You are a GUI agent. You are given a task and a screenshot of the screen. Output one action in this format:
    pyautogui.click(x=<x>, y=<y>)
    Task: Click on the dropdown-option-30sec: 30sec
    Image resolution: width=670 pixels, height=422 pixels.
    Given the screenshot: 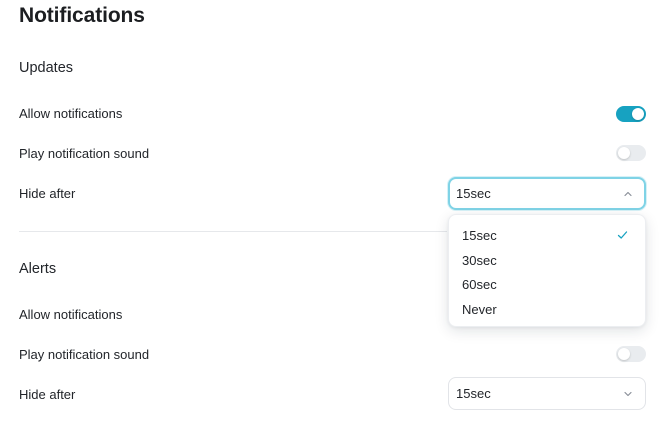 What is the action you would take?
    pyautogui.click(x=547, y=260)
    